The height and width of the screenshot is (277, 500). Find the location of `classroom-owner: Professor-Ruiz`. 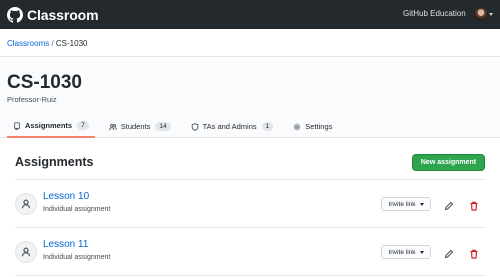

classroom-owner: Professor-Ruiz is located at coordinates (32, 99).